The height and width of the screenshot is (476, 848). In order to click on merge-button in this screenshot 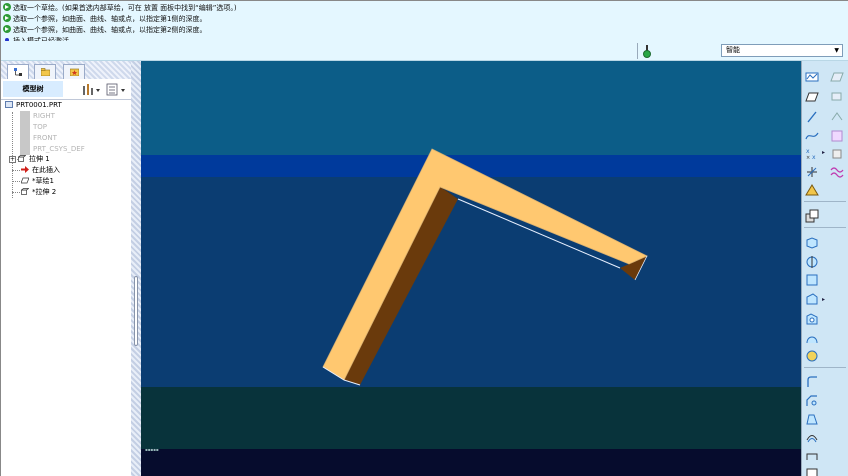, I will do `click(812, 470)`.